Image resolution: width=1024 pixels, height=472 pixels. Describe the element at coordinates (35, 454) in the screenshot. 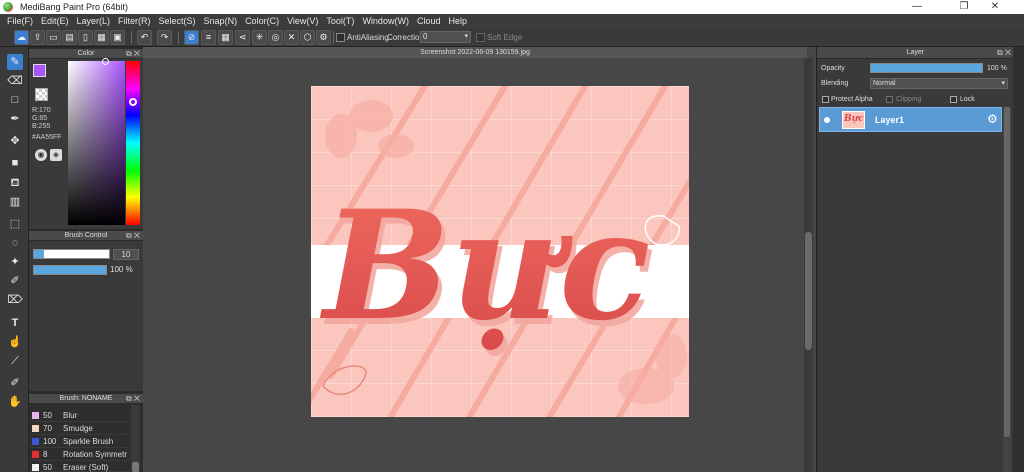

I see `brush-swatch` at that location.